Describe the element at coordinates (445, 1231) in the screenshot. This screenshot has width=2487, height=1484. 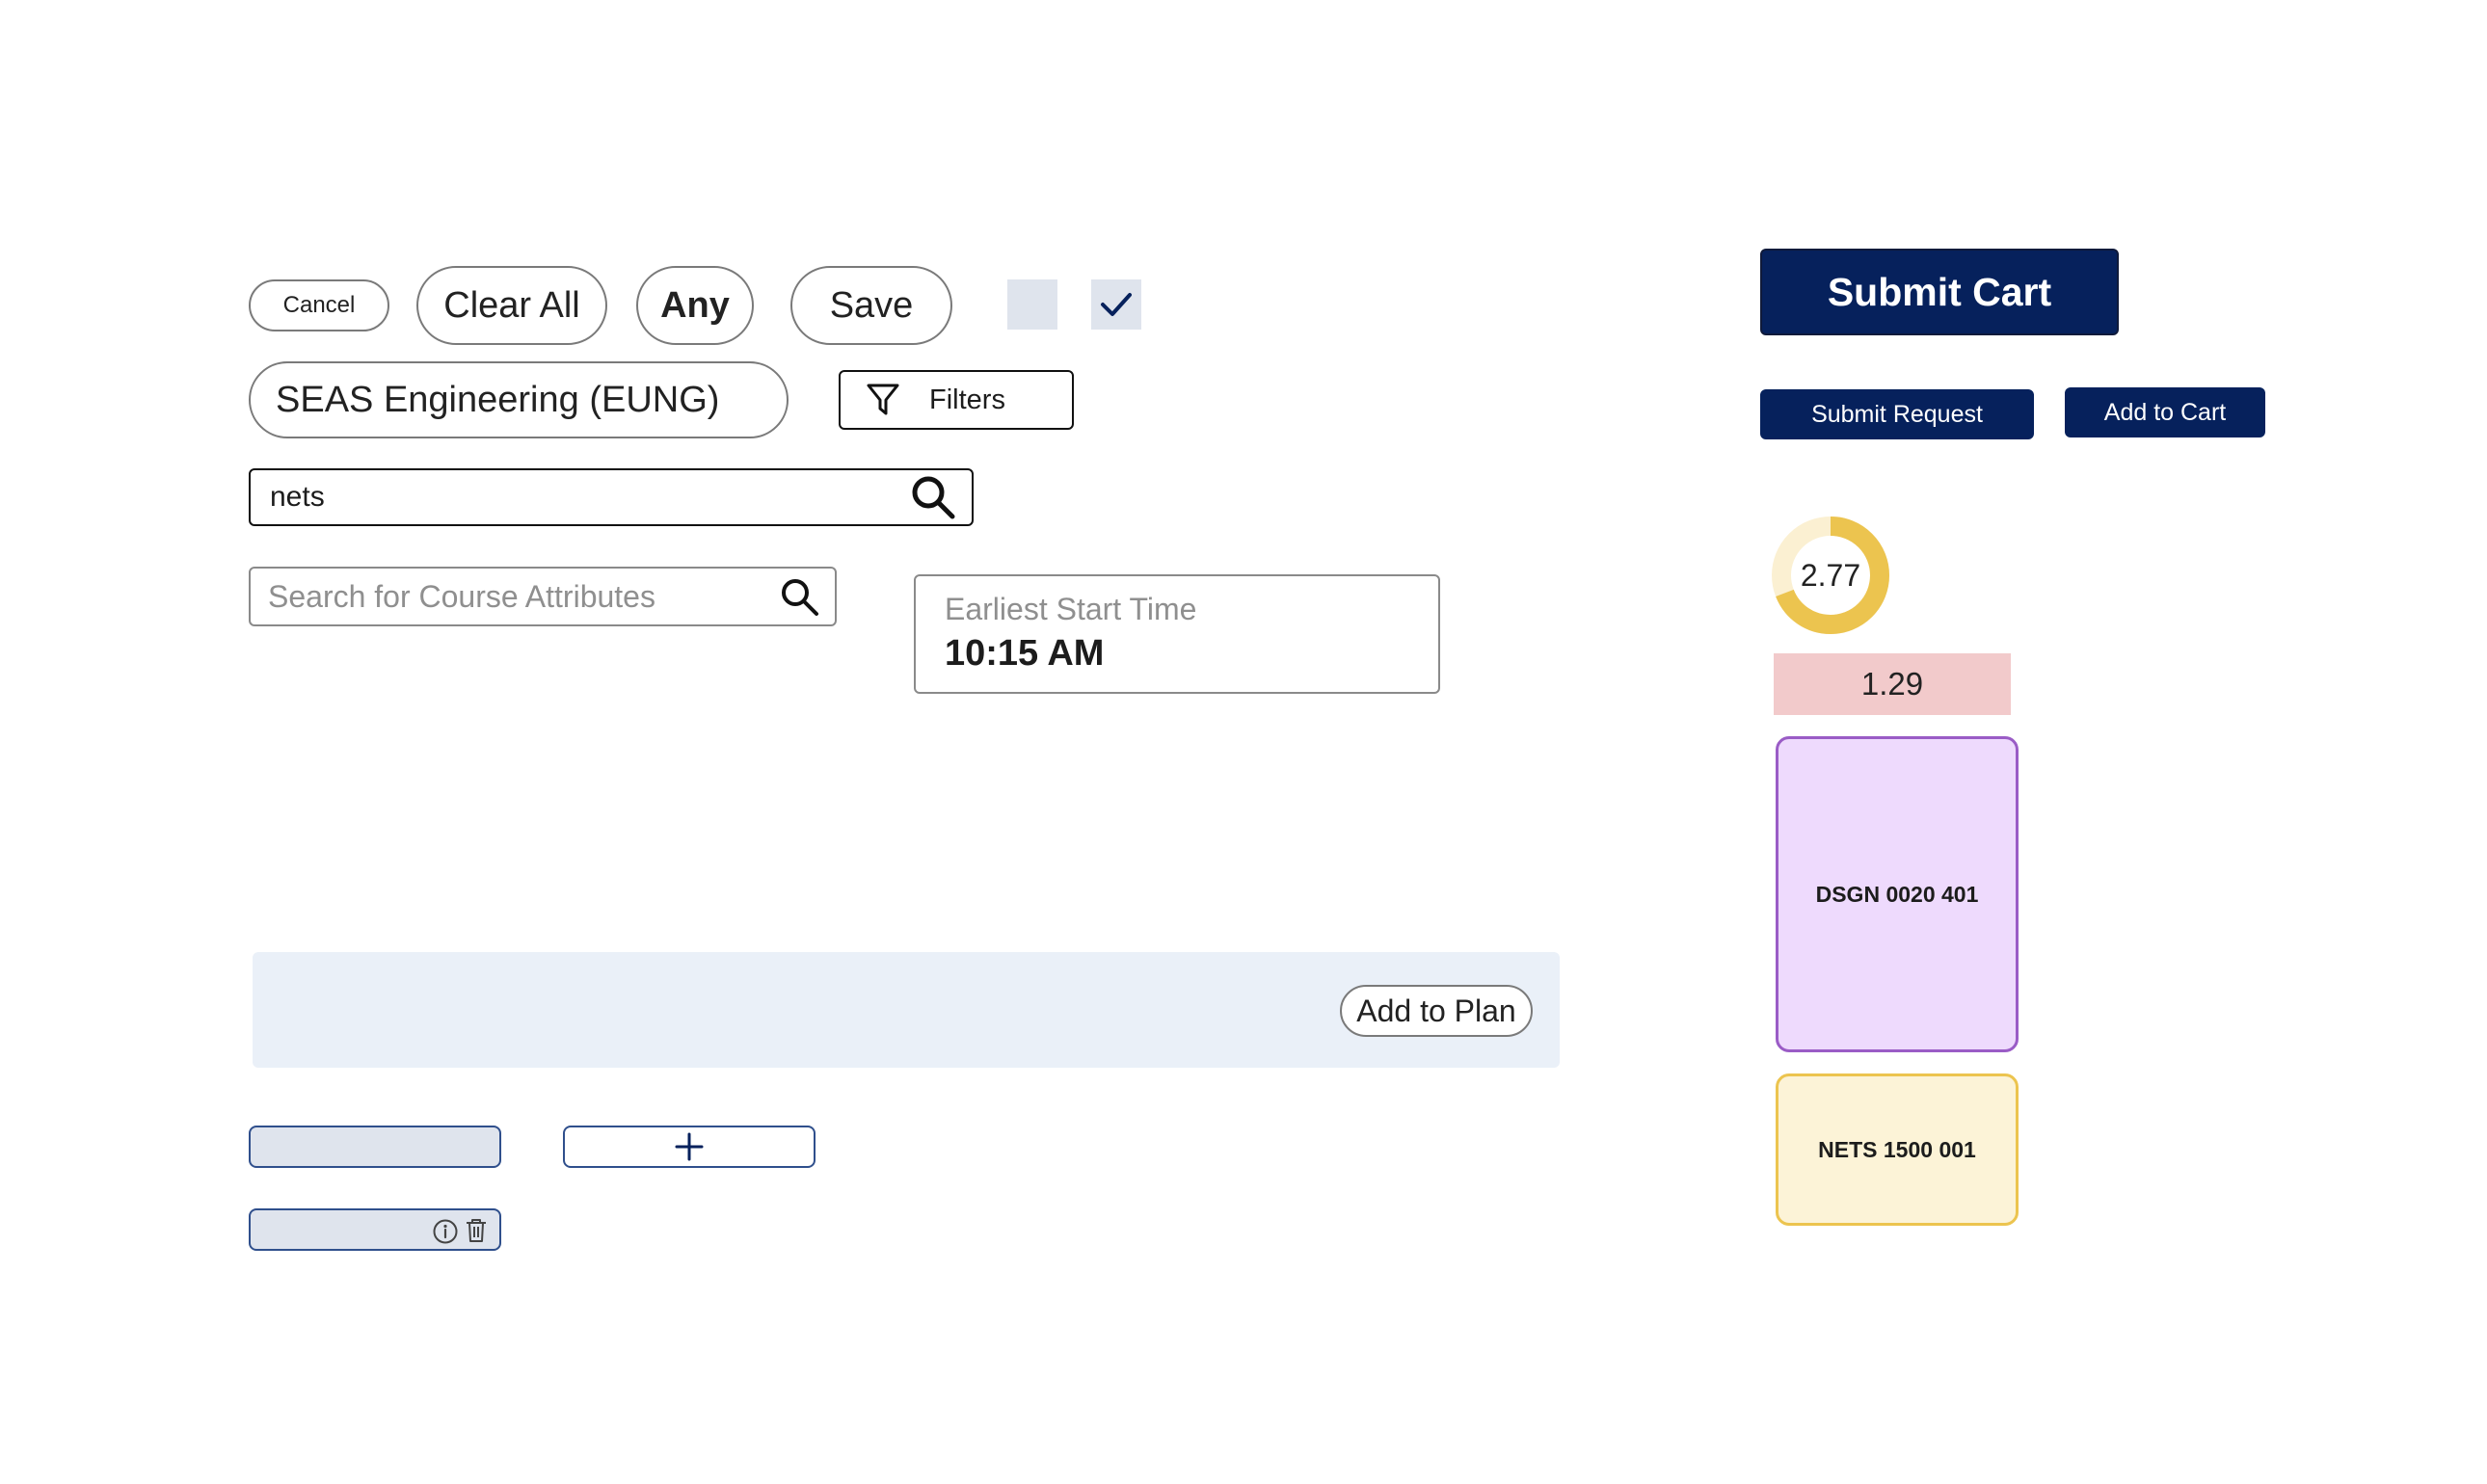
I see `info-icon` at that location.